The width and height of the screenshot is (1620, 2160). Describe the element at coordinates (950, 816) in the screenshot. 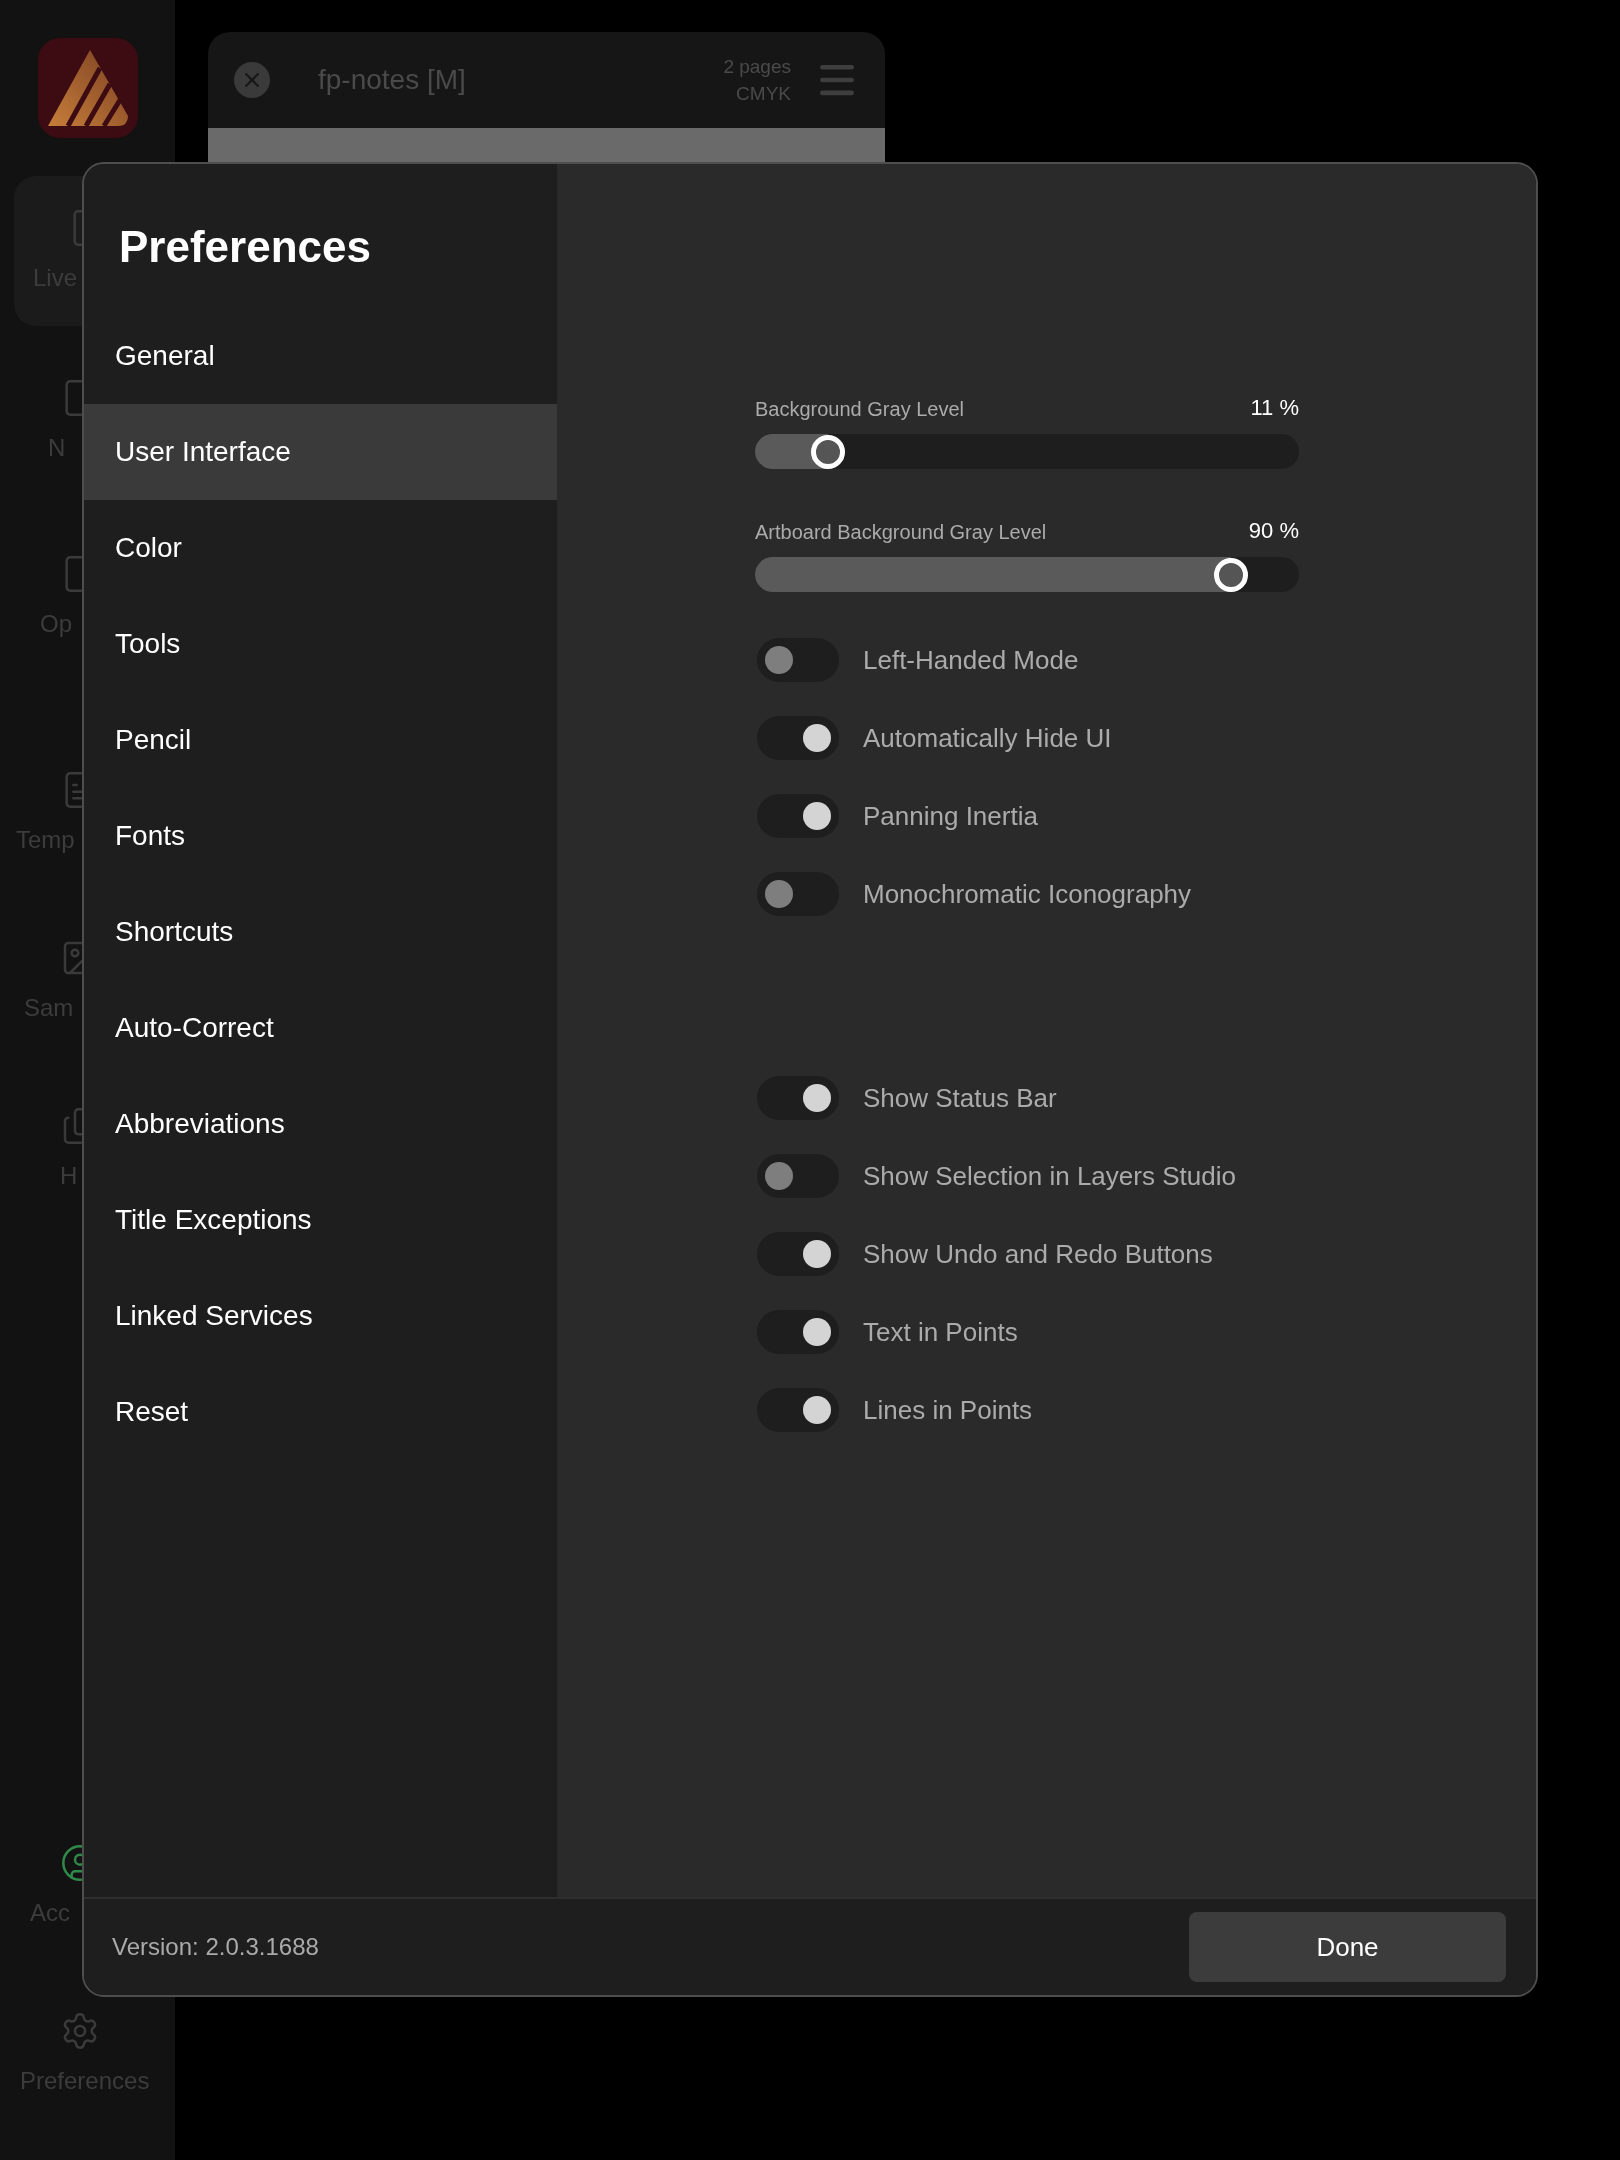

I see `toggle-label: Panning Inertia` at that location.